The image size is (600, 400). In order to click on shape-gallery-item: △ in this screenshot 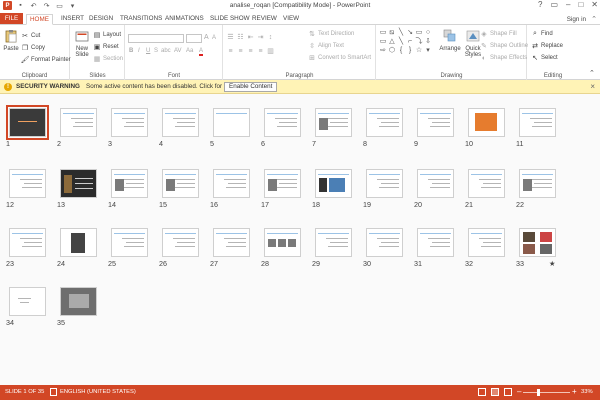, I will do `click(392, 42)`.